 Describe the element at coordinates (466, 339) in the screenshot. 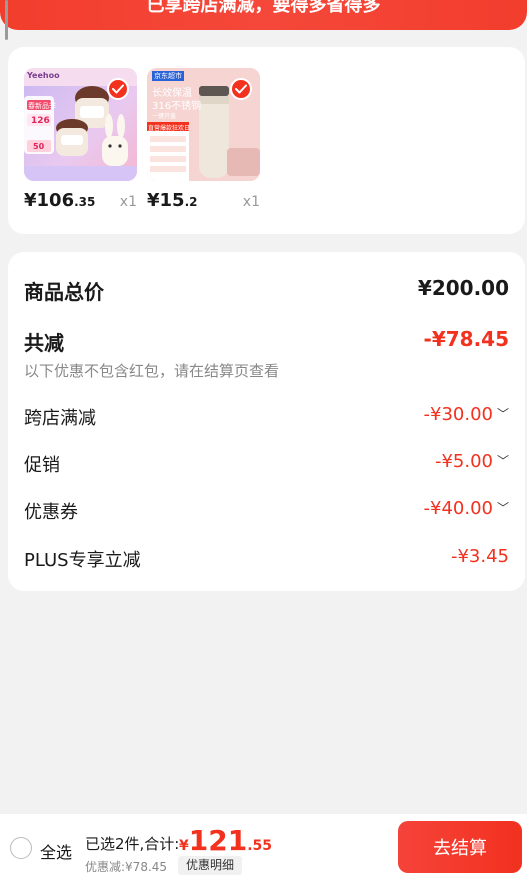

I see `discount-value: -¥78.45` at that location.